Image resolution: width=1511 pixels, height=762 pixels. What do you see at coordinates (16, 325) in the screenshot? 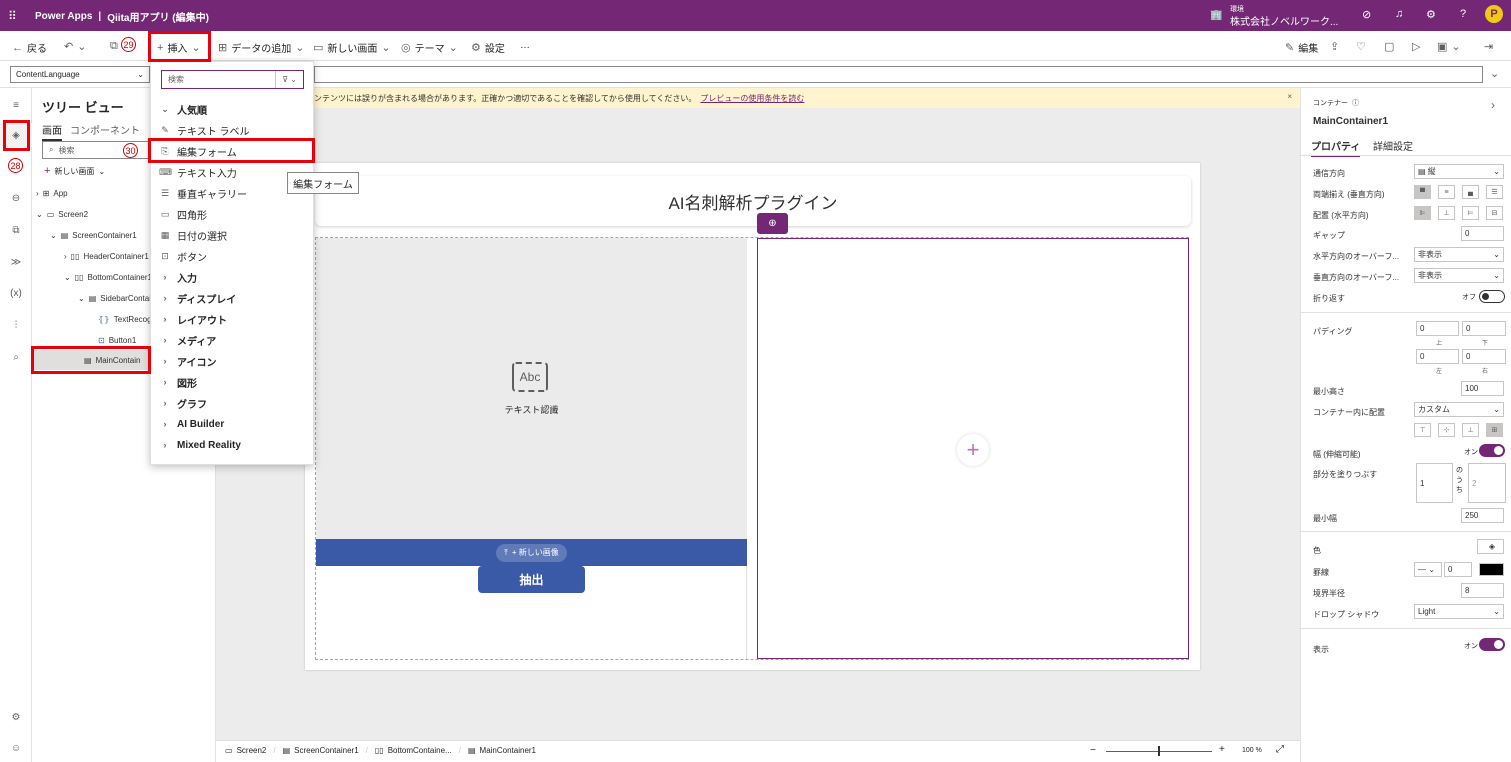
I see `tools-icon: ⫶` at bounding box center [16, 325].